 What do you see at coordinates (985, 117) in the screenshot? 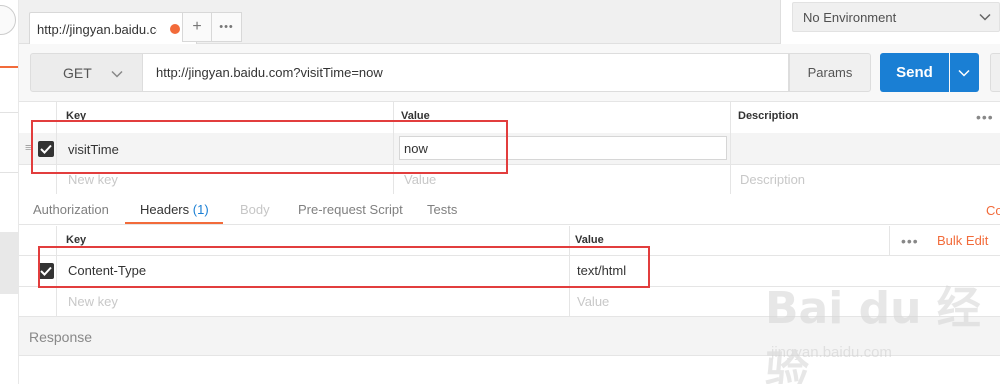
I see `params-more-icon: •••` at bounding box center [985, 117].